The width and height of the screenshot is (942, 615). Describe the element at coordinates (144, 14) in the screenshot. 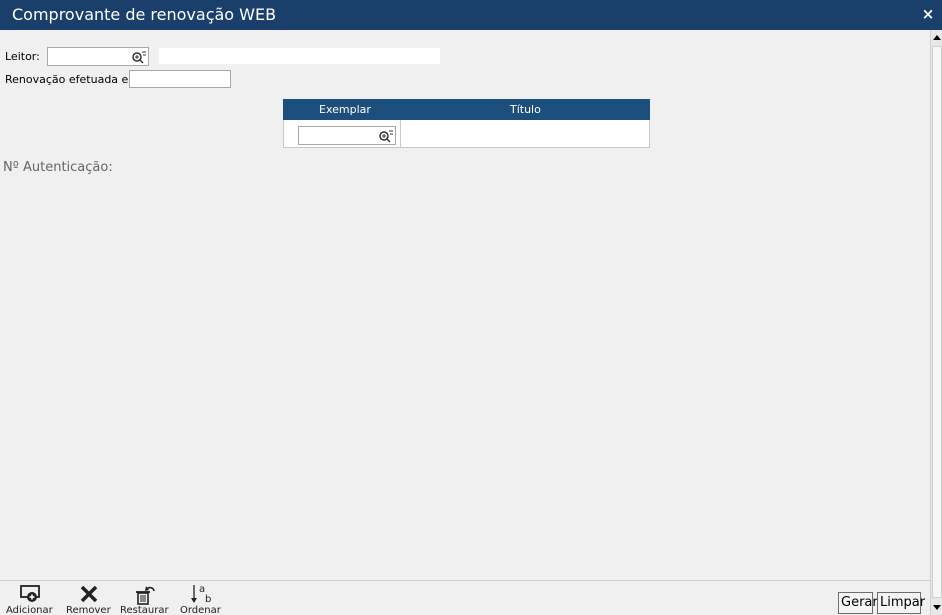

I see `window-title: Comprovante de renovação WEB` at that location.